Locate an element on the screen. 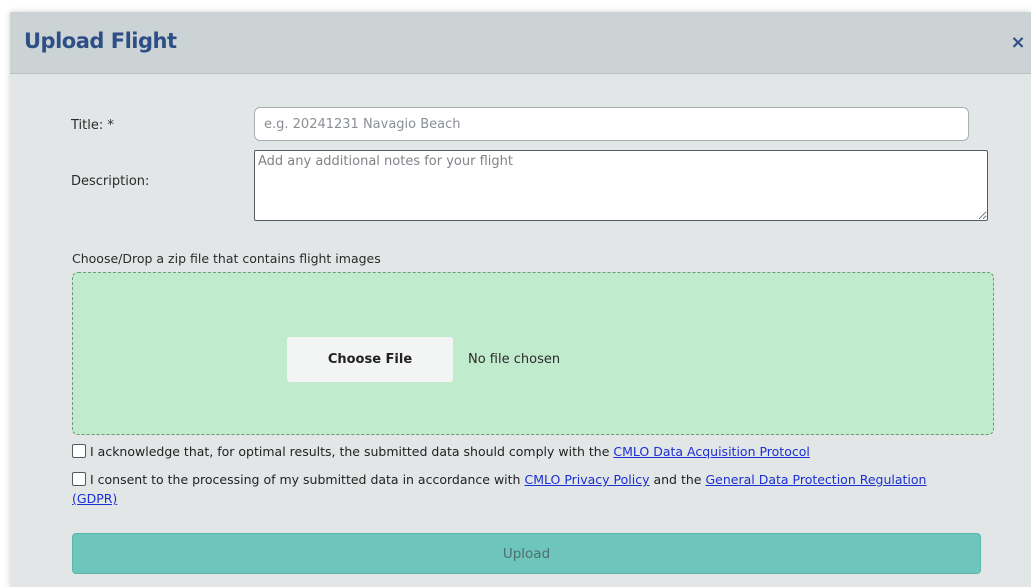 The width and height of the screenshot is (1031, 587). title-label: Title: * is located at coordinates (92, 125).